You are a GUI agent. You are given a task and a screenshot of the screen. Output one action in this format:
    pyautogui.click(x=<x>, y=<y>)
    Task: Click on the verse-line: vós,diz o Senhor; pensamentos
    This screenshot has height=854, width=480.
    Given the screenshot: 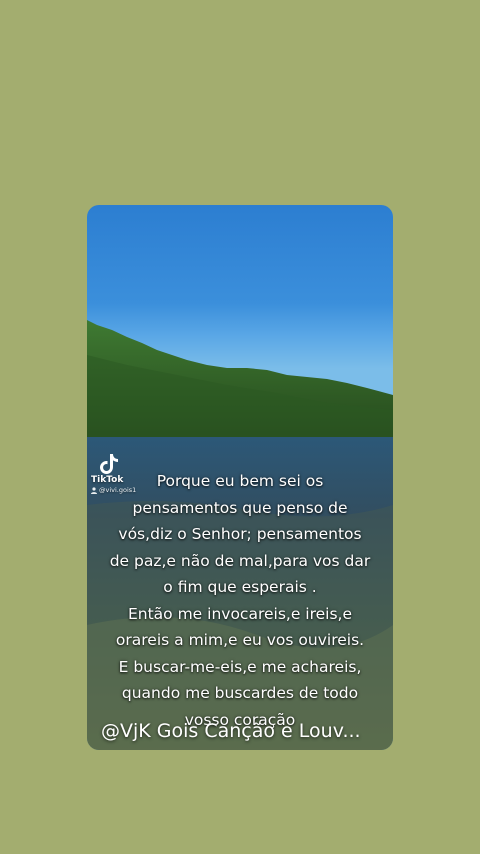 What is the action you would take?
    pyautogui.click(x=240, y=534)
    